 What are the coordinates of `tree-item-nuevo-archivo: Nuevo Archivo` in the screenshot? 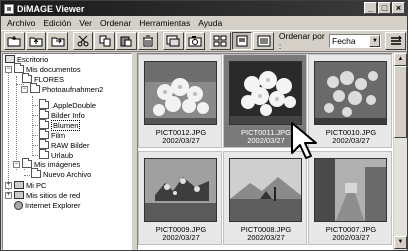 It's located at (61, 173).